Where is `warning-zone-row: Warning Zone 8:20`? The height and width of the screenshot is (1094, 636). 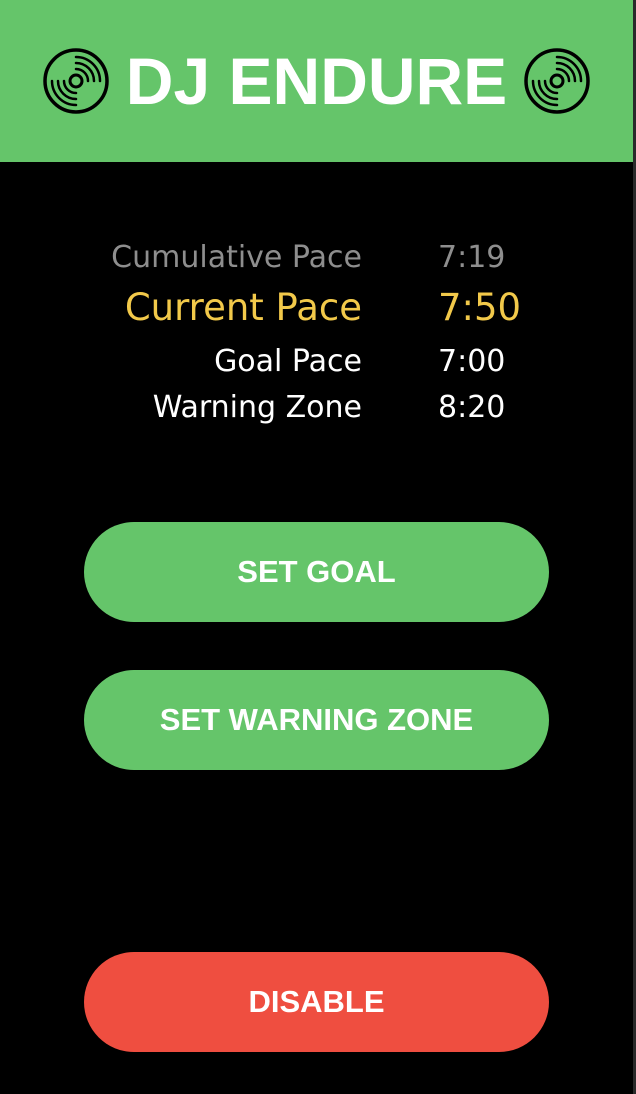 warning-zone-row: Warning Zone 8:20 is located at coordinates (316, 412).